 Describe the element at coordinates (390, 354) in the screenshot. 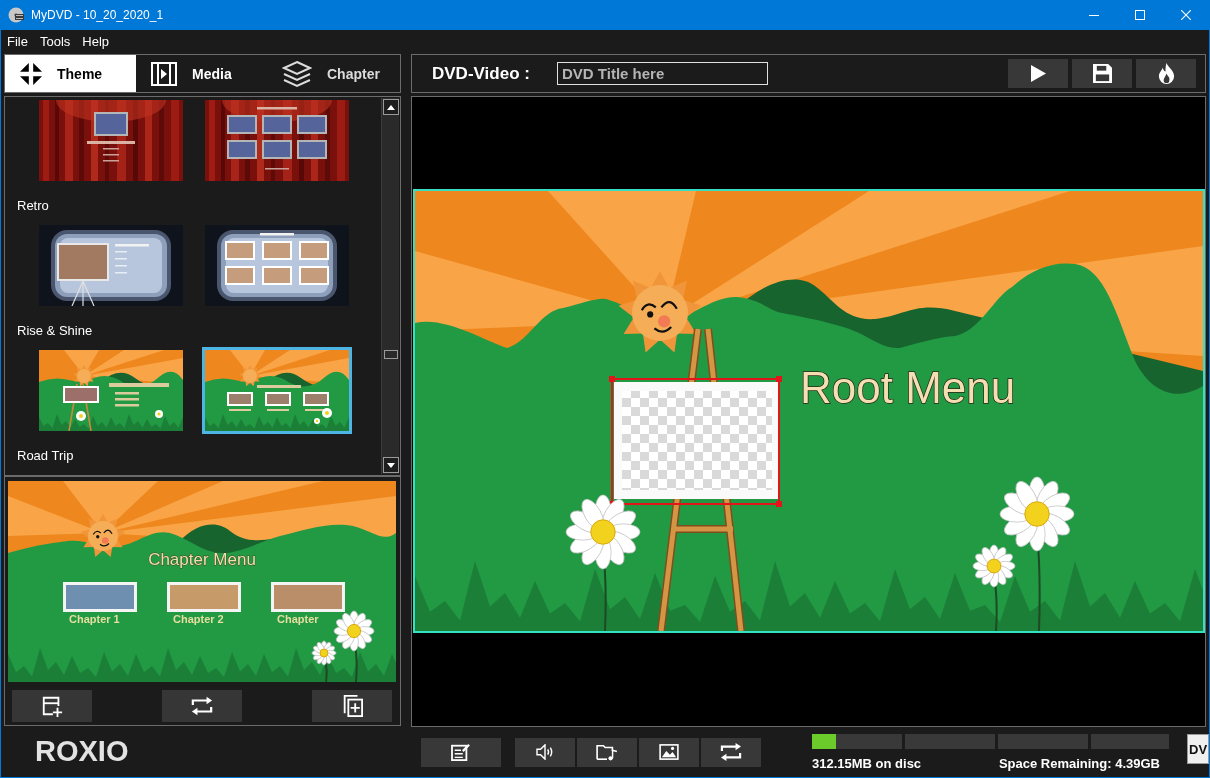

I see `scrollbar-thumb` at that location.